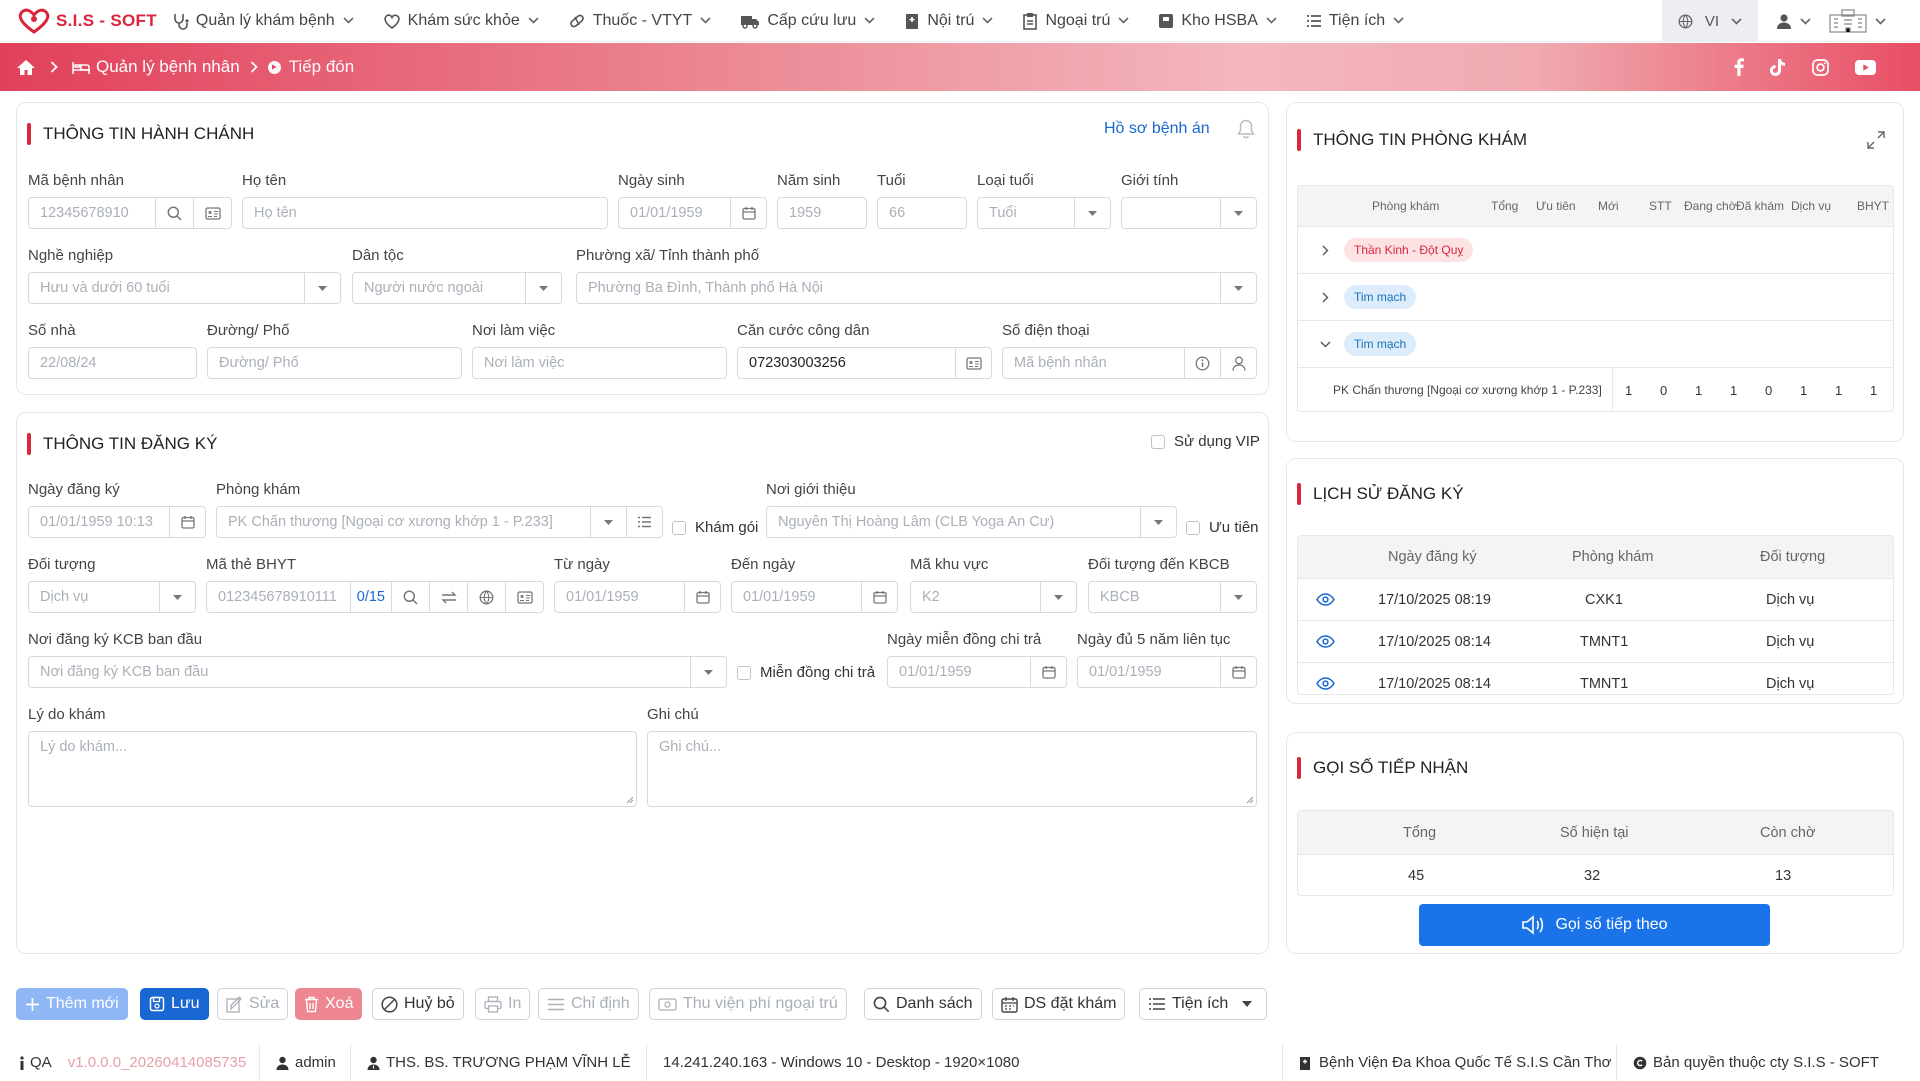 The width and height of the screenshot is (1920, 1081). Describe the element at coordinates (806, 672) in the screenshot. I see `exempt-checkbox: Miễn đồng chi trả` at that location.